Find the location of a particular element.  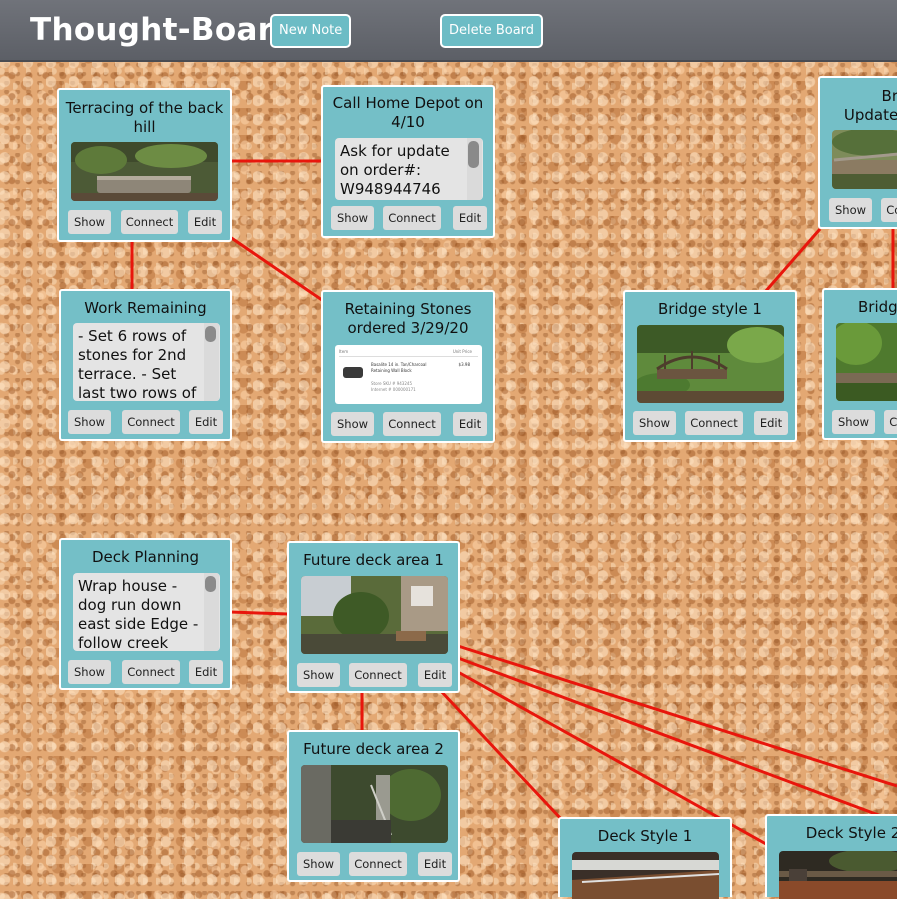

delete-board-button: Delete Board is located at coordinates (492, 31).